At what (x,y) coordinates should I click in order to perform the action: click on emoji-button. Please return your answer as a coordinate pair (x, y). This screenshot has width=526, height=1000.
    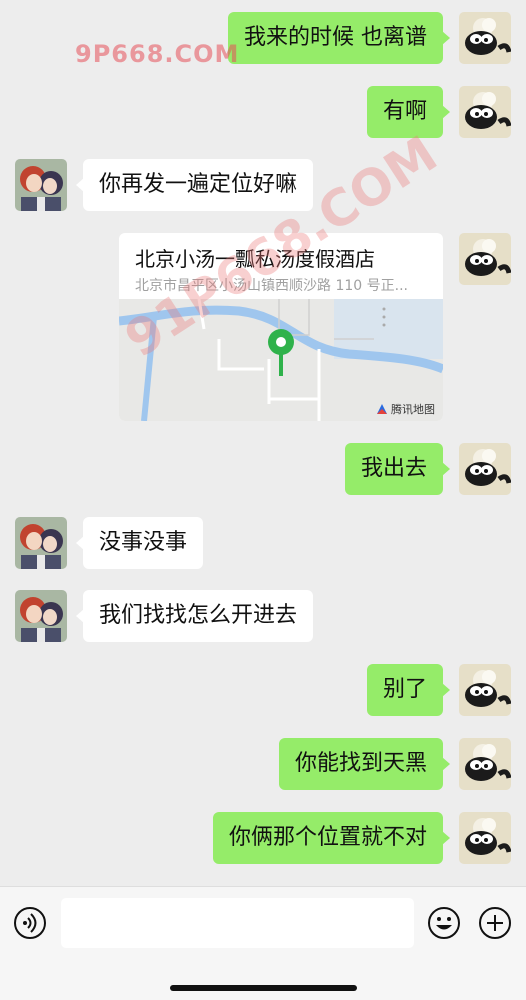
    Looking at the image, I should click on (444, 923).